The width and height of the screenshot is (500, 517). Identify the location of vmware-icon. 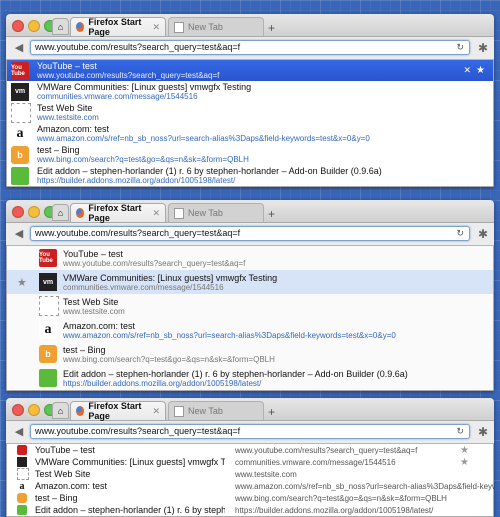
(22, 462).